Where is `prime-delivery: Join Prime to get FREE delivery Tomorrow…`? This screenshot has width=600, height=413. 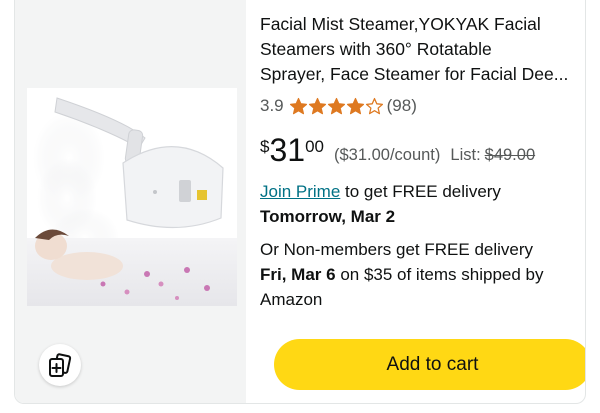 prime-delivery: Join Prime to get FREE delivery Tomorrow… is located at coordinates (422, 204).